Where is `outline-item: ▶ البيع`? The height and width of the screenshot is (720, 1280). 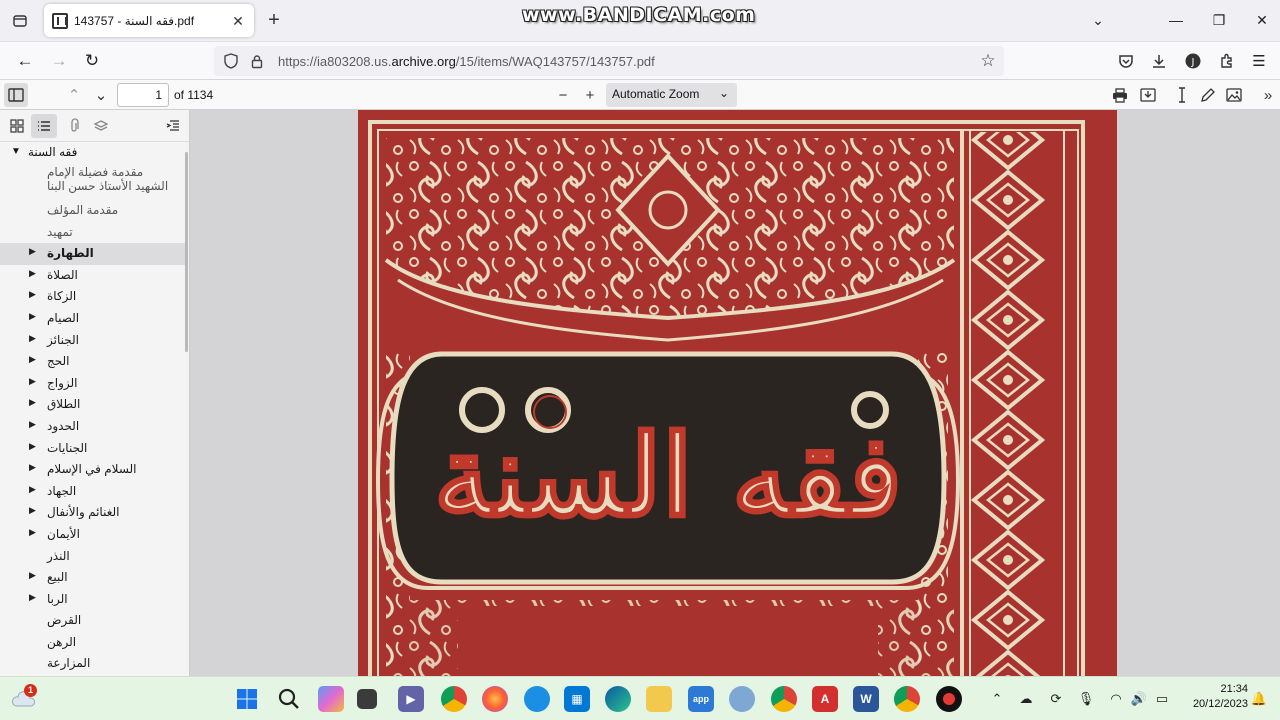 outline-item: ▶ البيع is located at coordinates (93, 578).